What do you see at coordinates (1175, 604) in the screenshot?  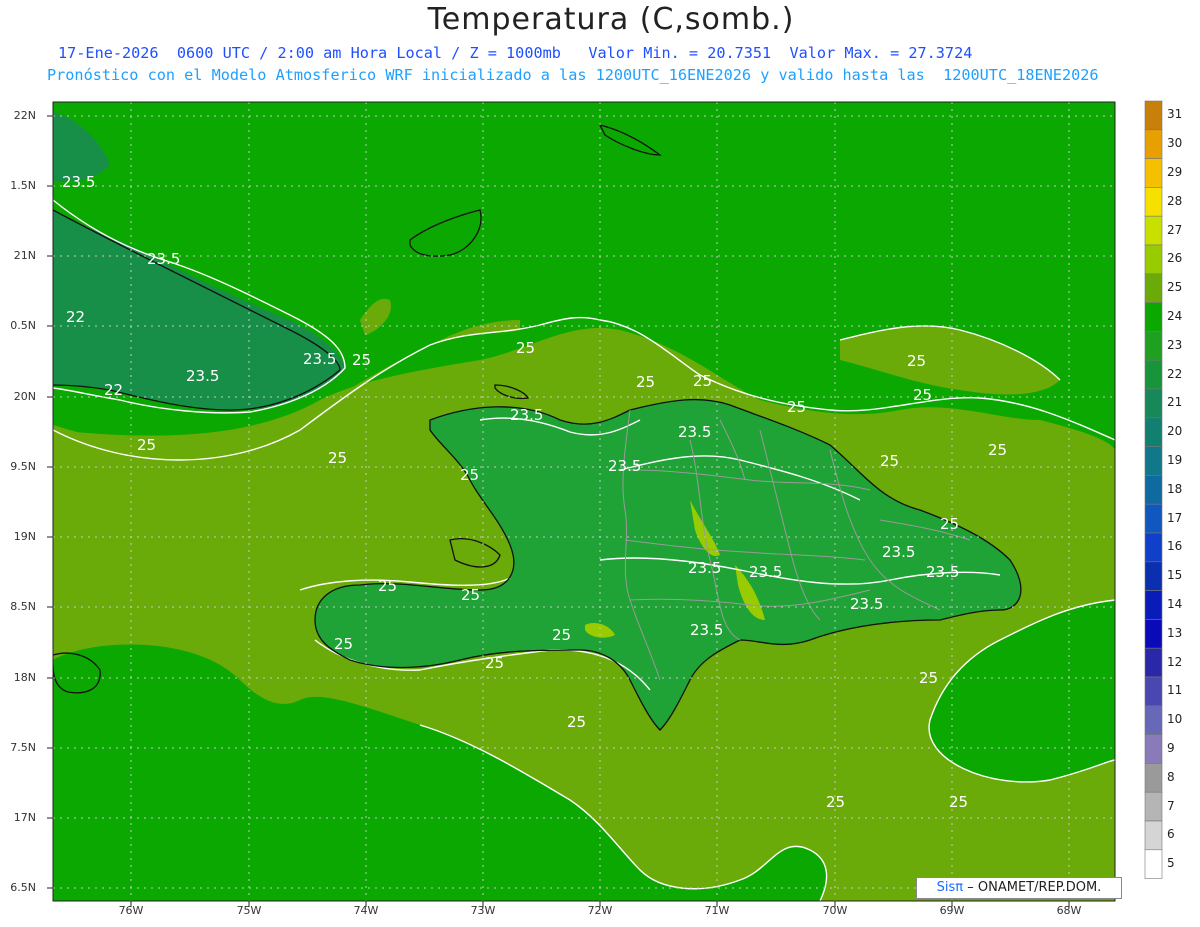 I see `colorbar-label: 14` at bounding box center [1175, 604].